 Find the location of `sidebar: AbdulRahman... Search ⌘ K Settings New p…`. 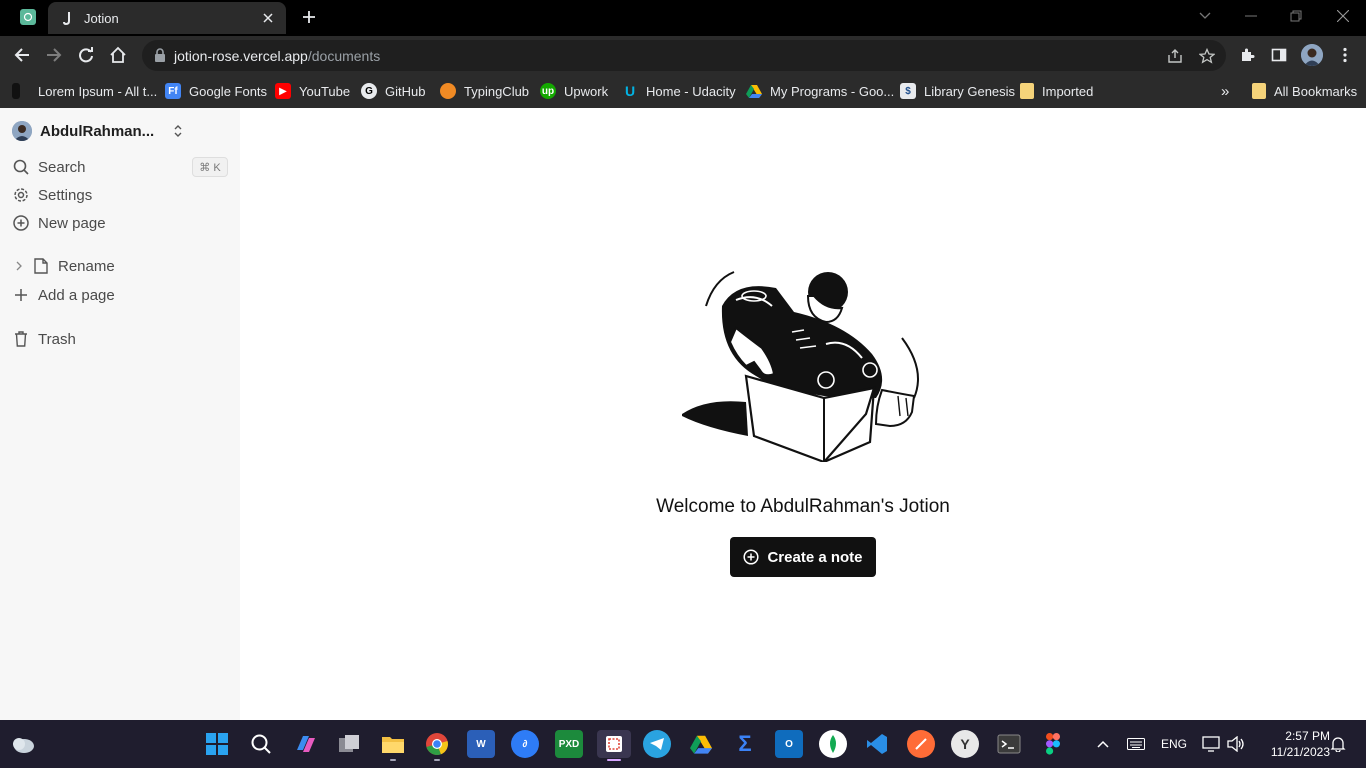

sidebar: AbdulRahman... Search ⌘ K Settings New p… is located at coordinates (120, 414).